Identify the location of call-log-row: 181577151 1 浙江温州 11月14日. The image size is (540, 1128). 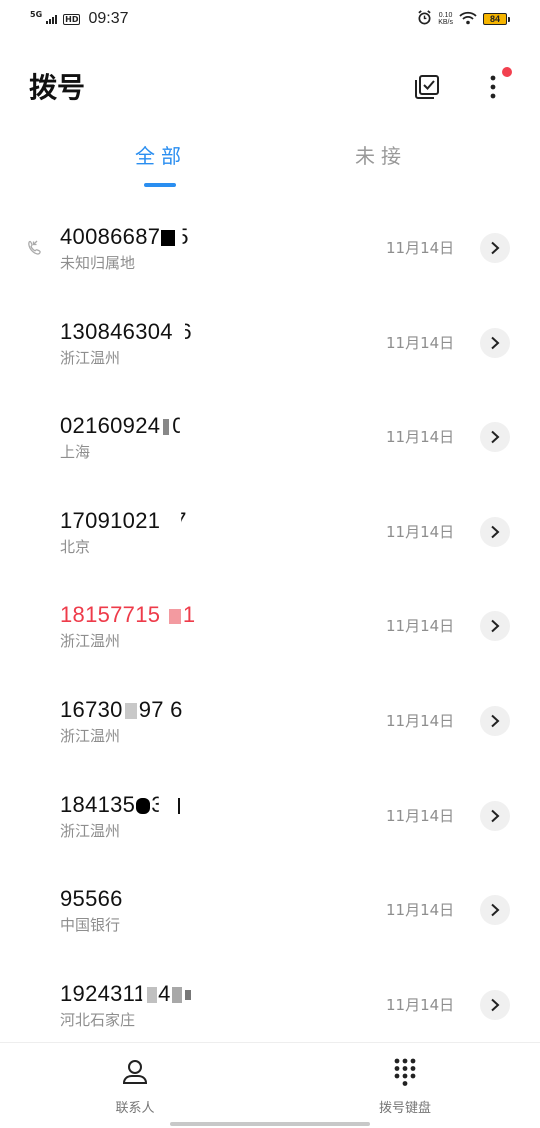
(270, 625).